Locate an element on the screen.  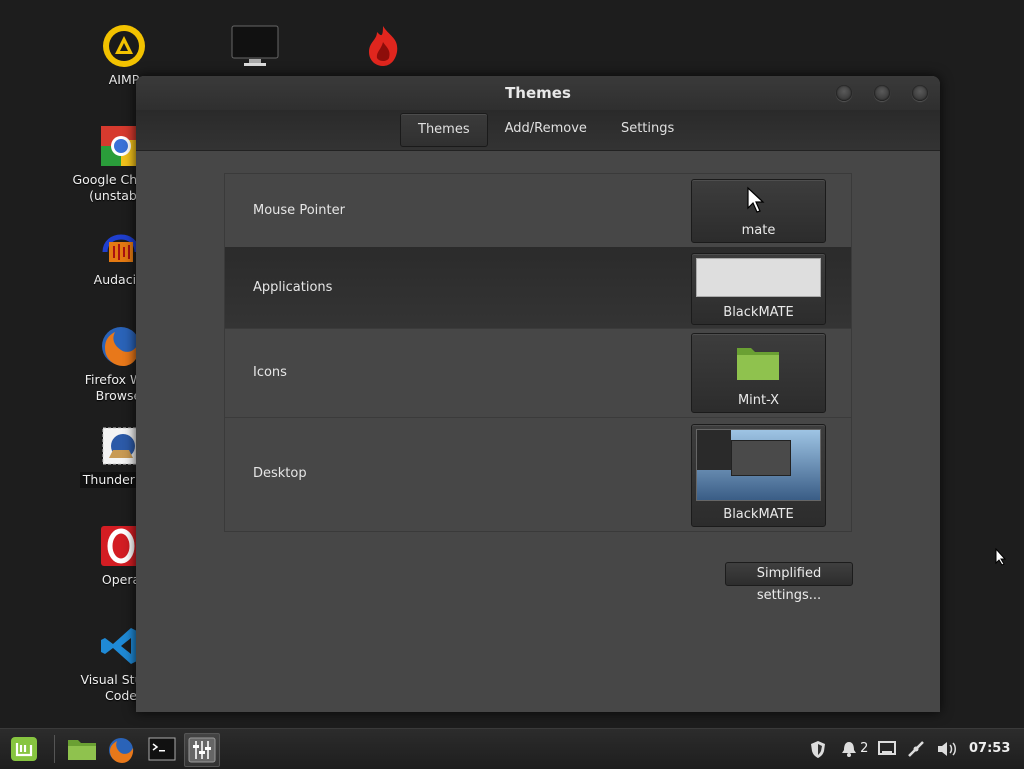
desktop-icon-burner is located at coordinates (383, 46).